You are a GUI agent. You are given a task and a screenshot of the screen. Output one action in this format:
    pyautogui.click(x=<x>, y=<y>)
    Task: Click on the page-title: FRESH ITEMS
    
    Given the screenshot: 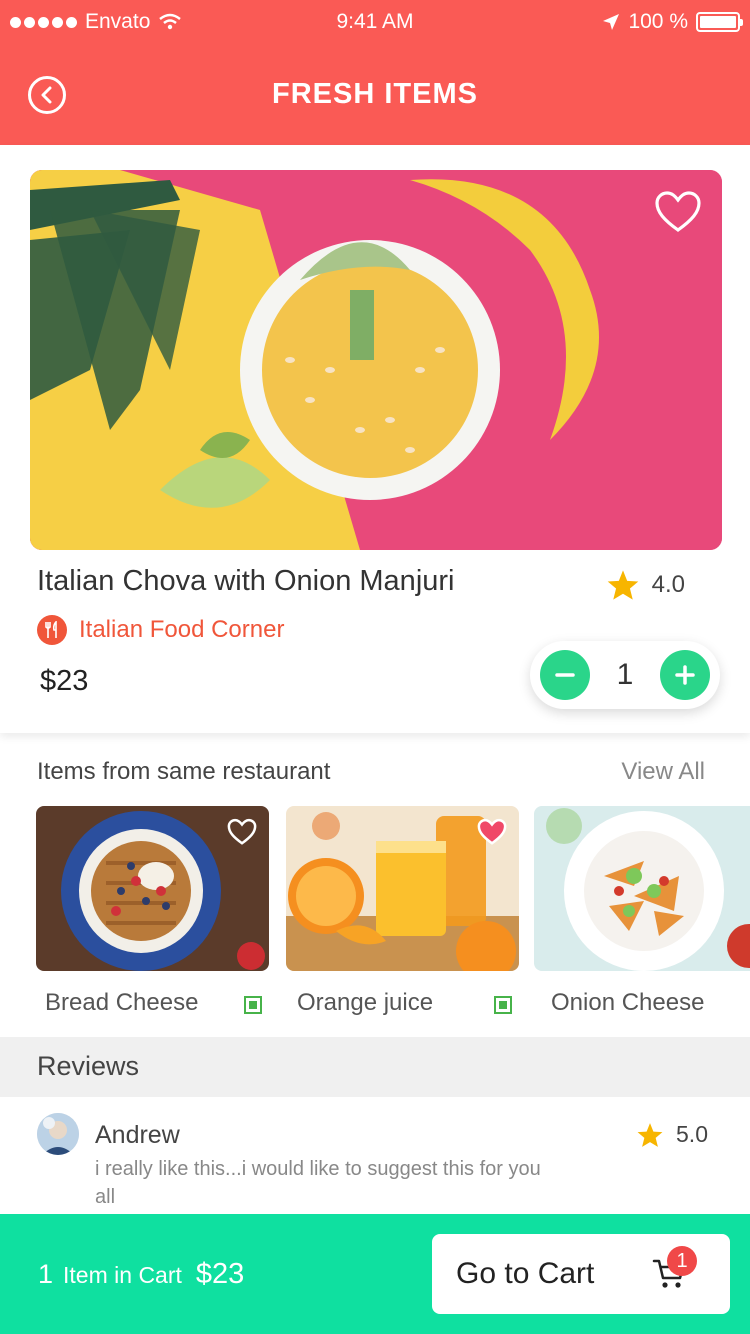 What is the action you would take?
    pyautogui.click(x=375, y=94)
    